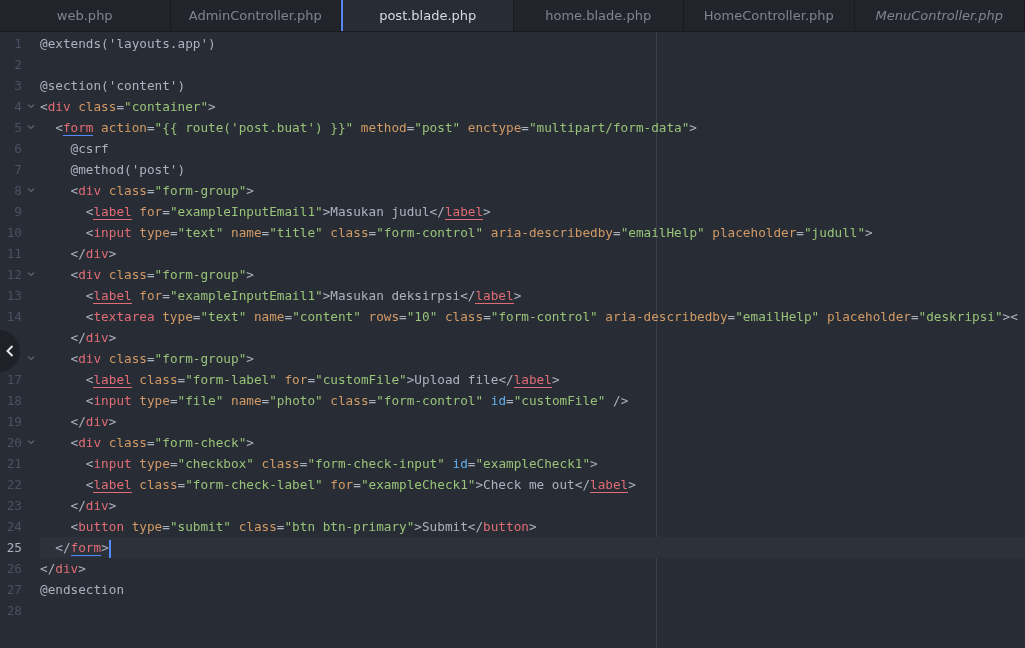  What do you see at coordinates (10, 351) in the screenshot?
I see `chevron-left-icon` at bounding box center [10, 351].